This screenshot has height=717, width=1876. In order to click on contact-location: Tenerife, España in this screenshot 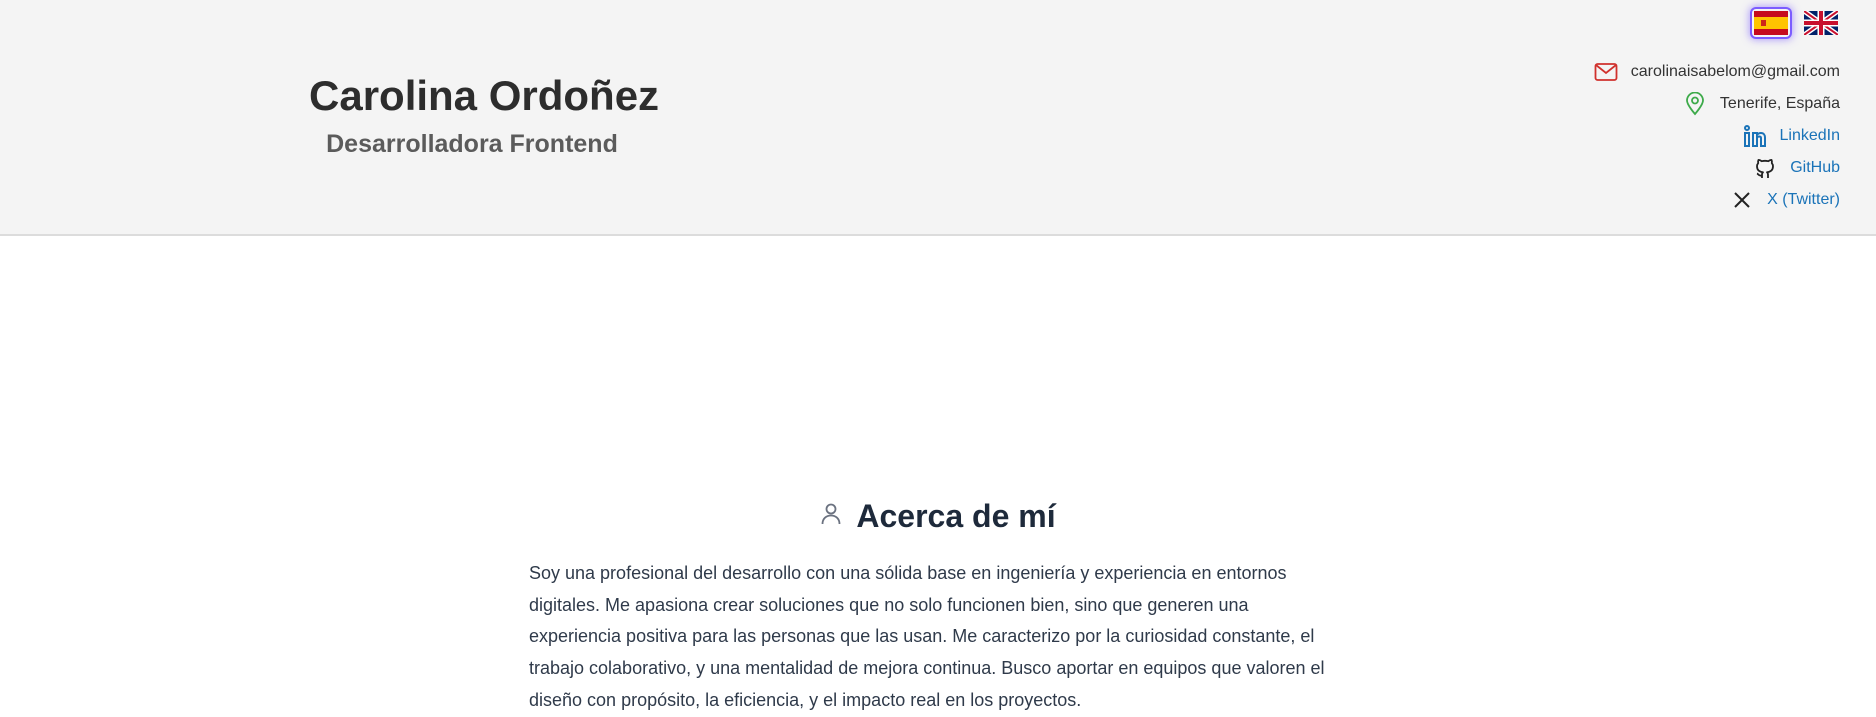, I will do `click(1716, 104)`.